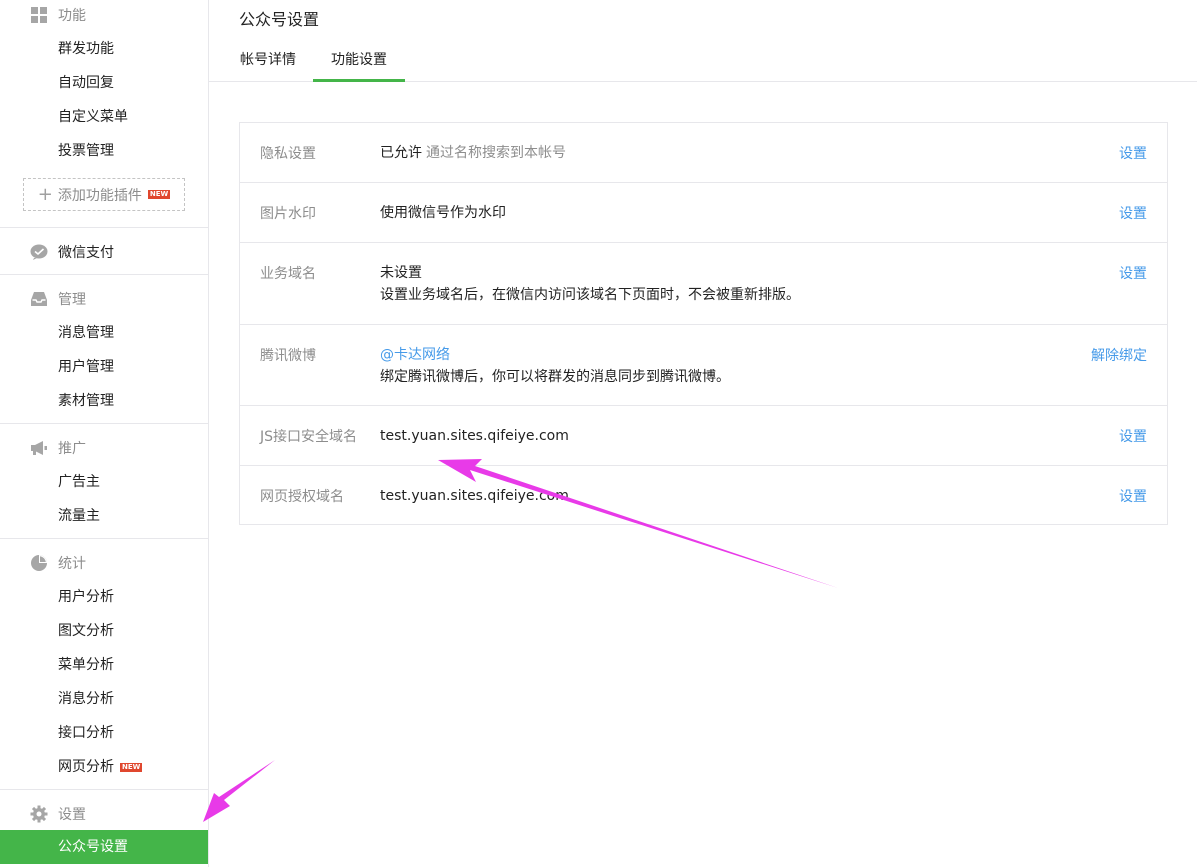 The image size is (1197, 867). What do you see at coordinates (401, 153) in the screenshot?
I see `row-value: 已允许` at bounding box center [401, 153].